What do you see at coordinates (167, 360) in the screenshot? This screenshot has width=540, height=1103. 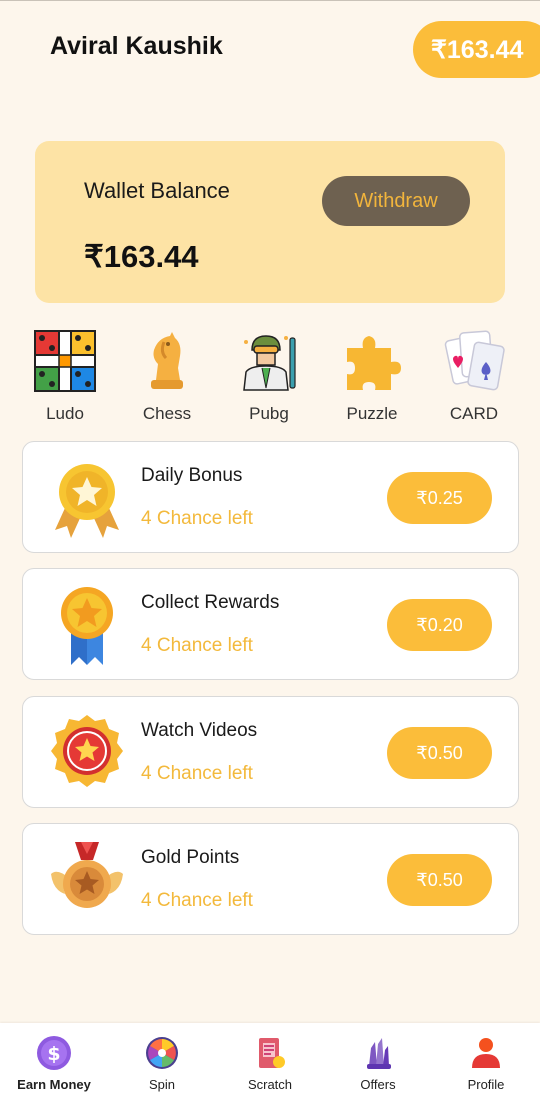 I see `chess-knight-icon` at bounding box center [167, 360].